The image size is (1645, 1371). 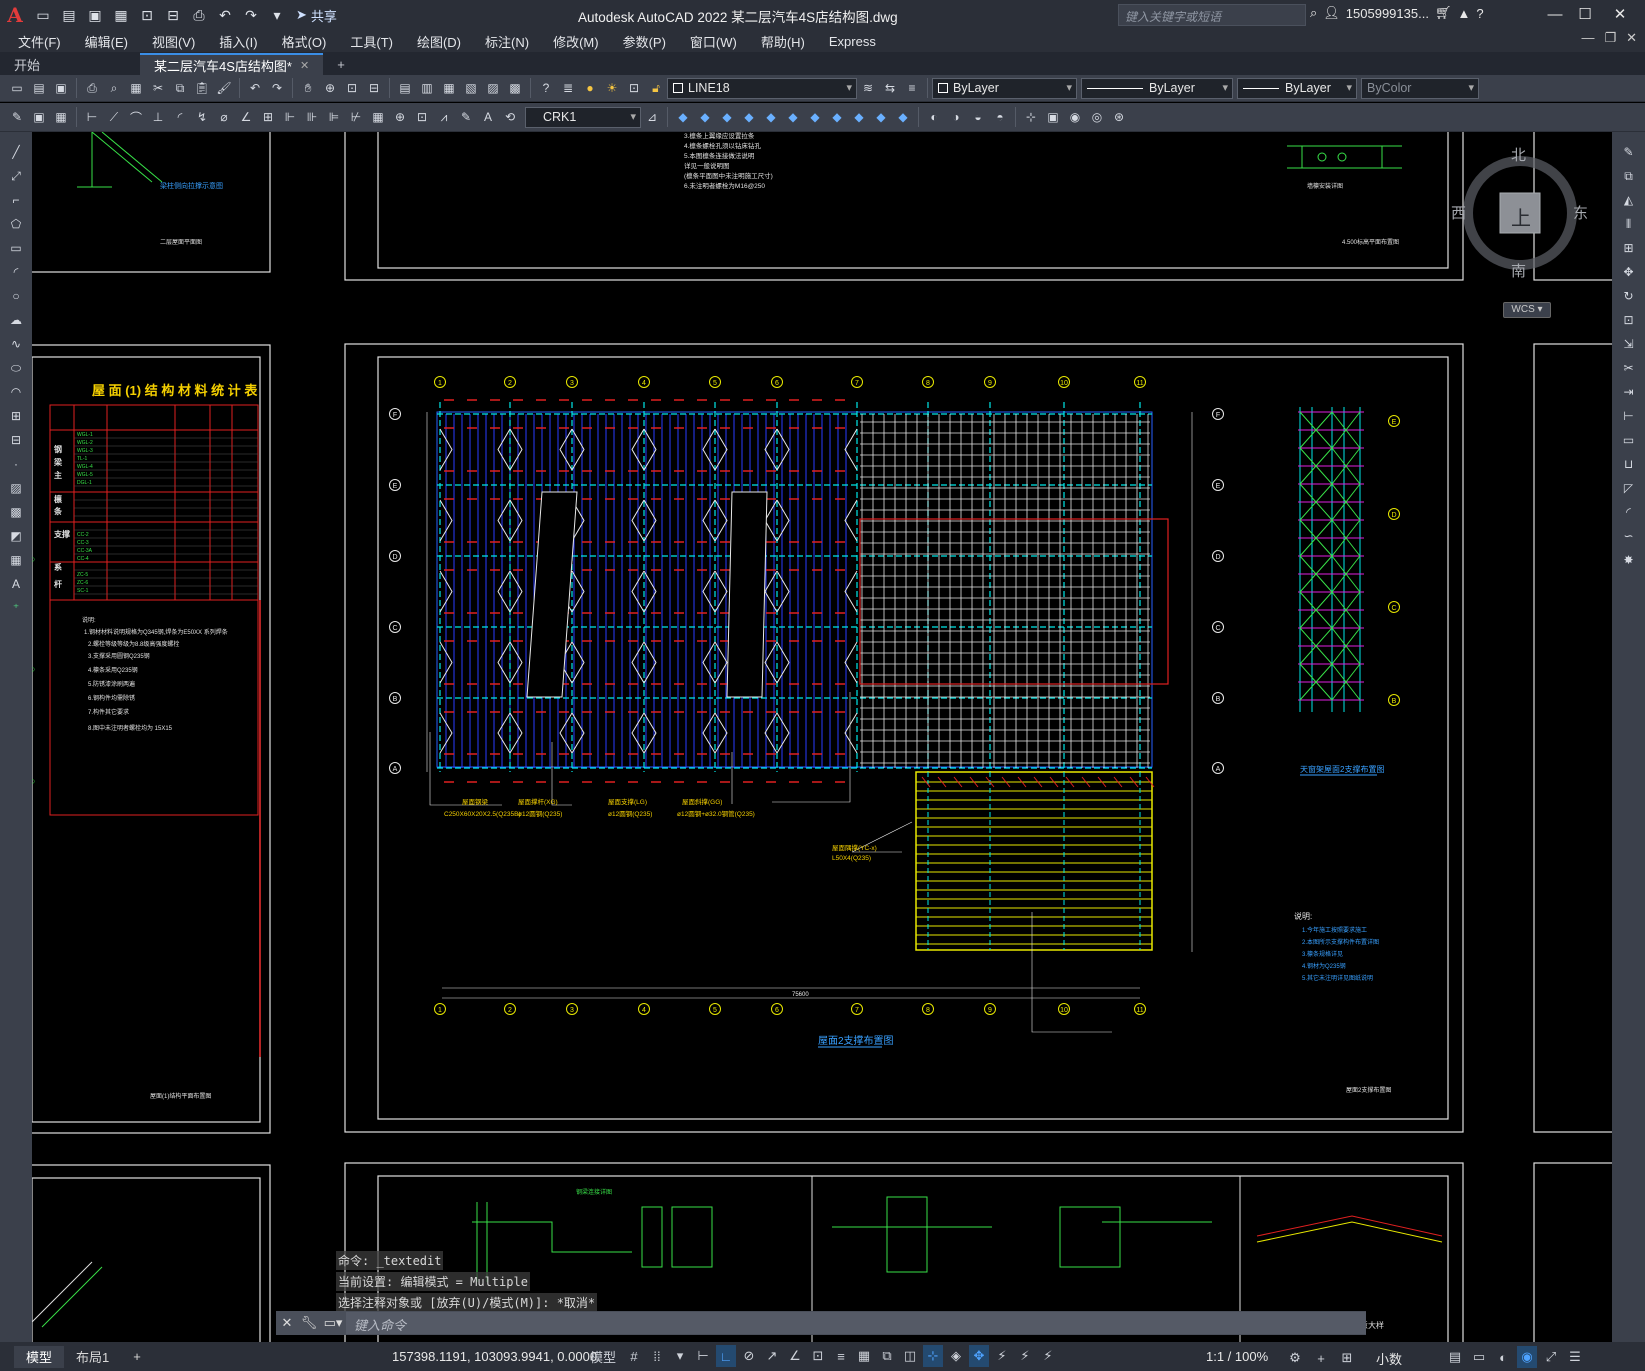 I want to click on array-icon: ⊞, so click(x=1629, y=248).